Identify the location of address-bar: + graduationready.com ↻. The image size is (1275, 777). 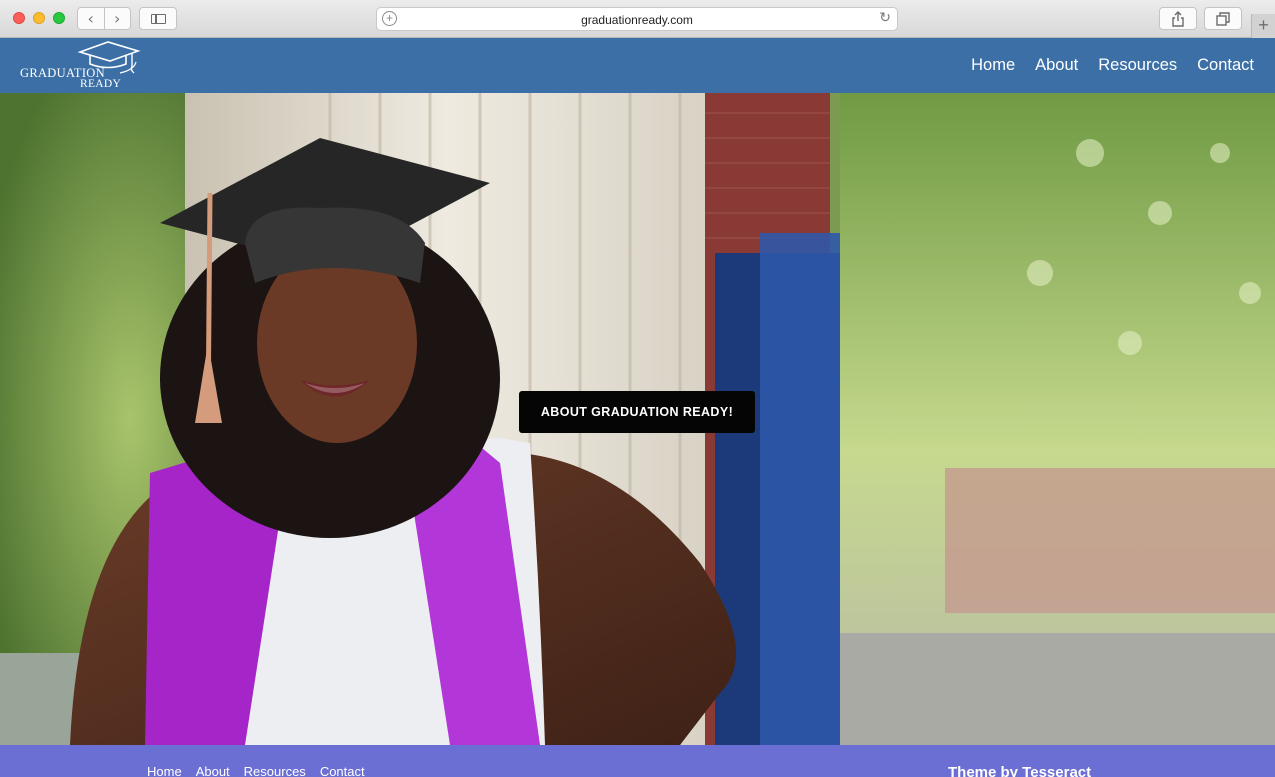
(637, 19).